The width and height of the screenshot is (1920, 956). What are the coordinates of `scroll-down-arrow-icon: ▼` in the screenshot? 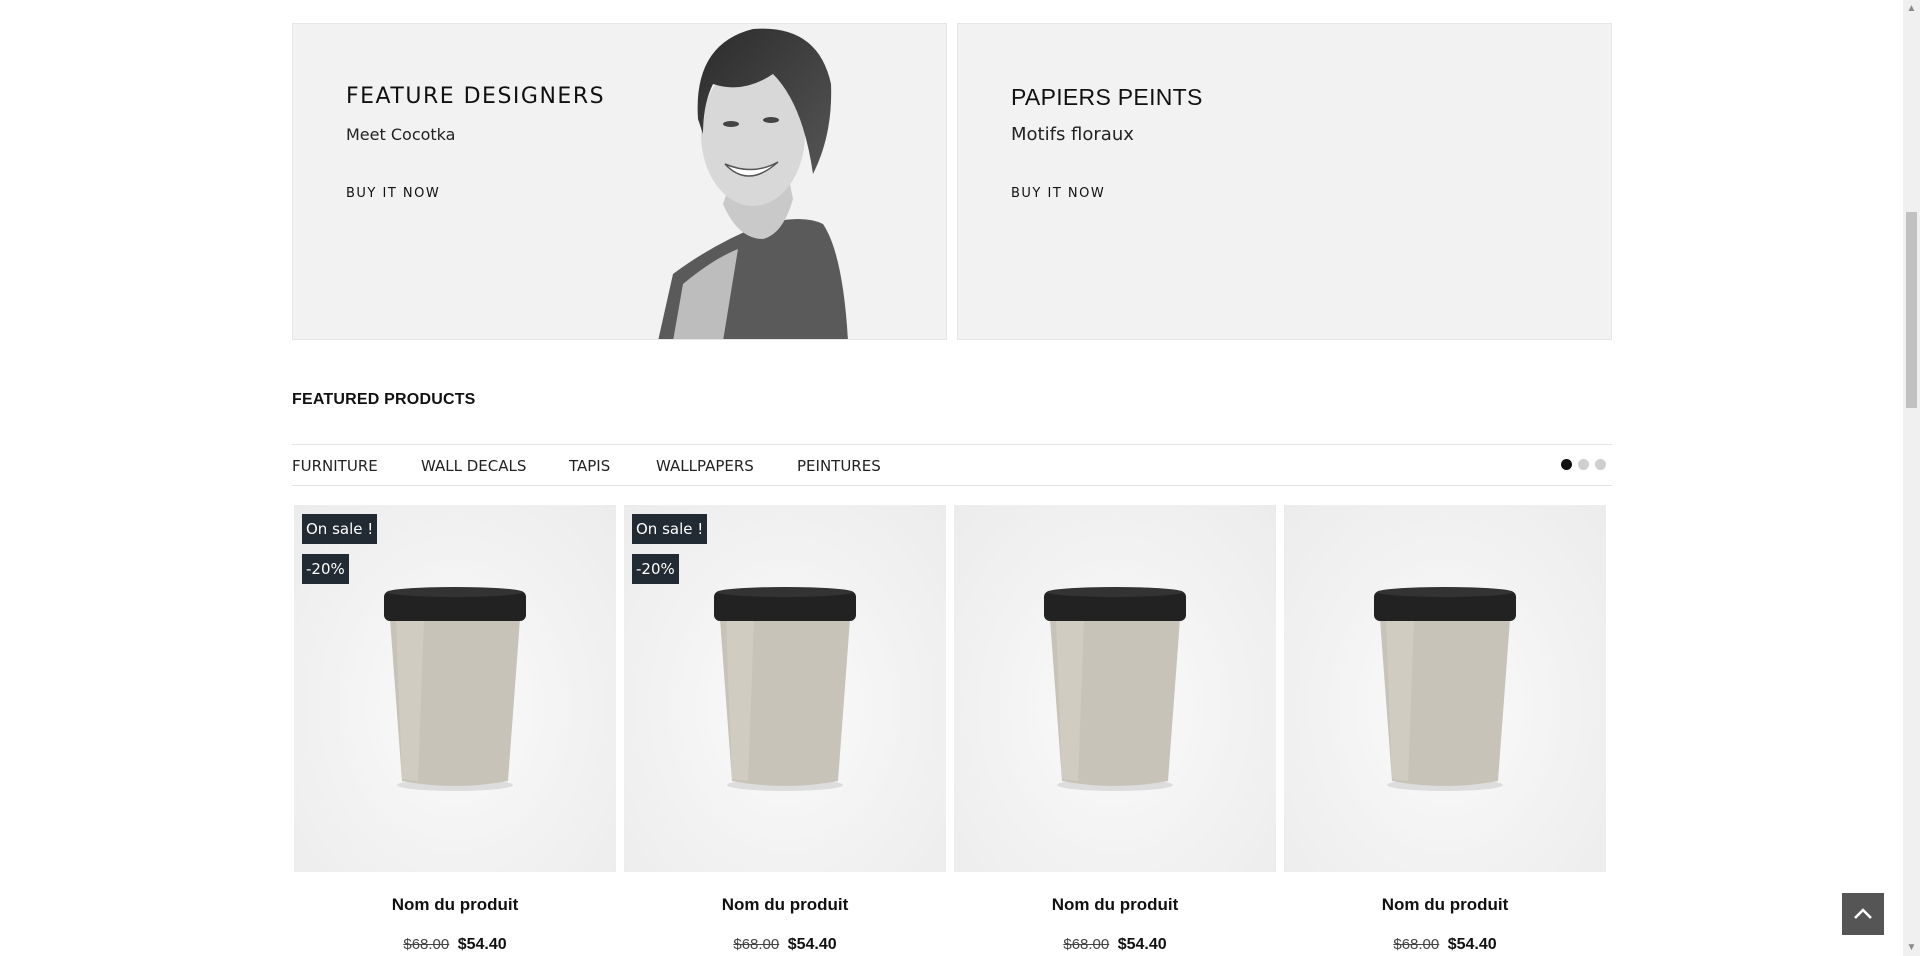 It's located at (1911, 947).